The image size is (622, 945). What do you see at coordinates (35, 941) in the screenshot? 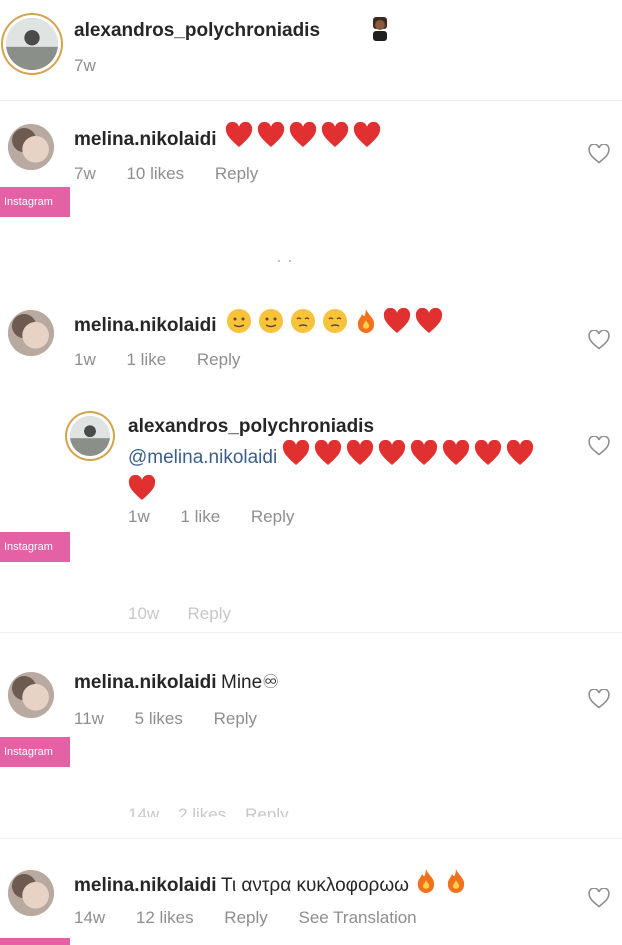
I see `instagram-watermark-partial` at bounding box center [35, 941].